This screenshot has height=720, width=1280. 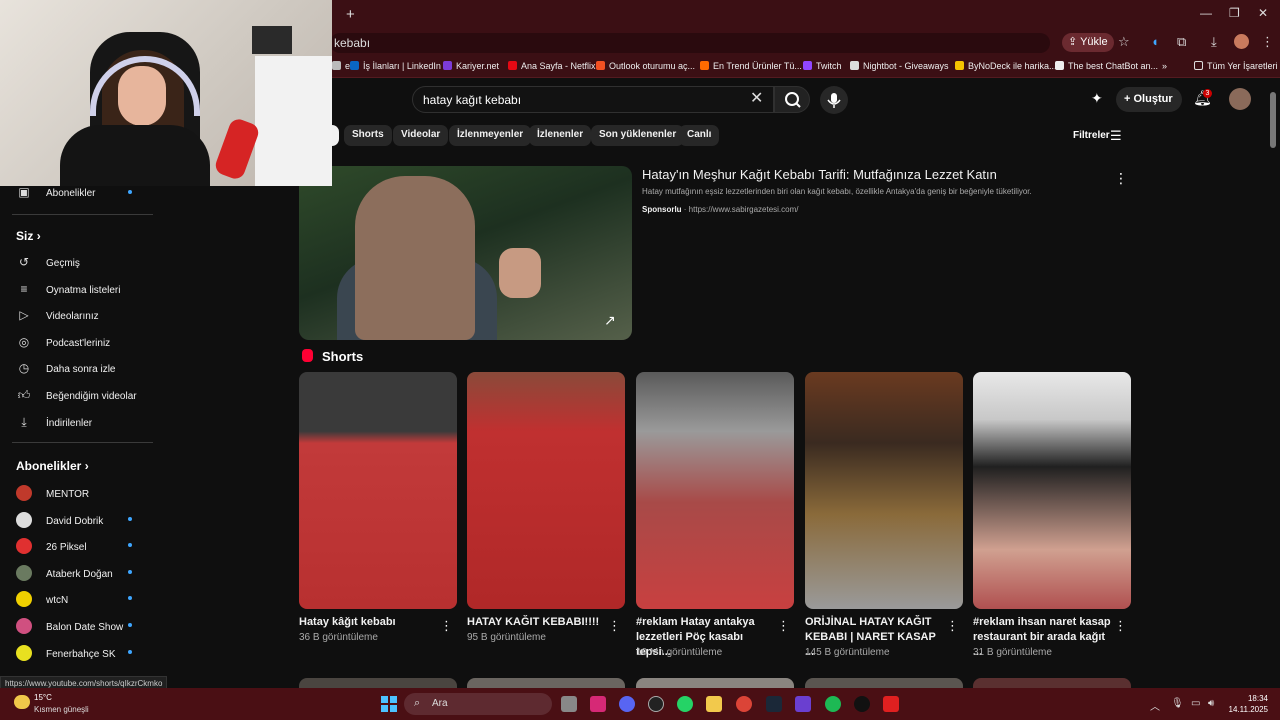 I want to click on spotify-icon, so click(x=833, y=704).